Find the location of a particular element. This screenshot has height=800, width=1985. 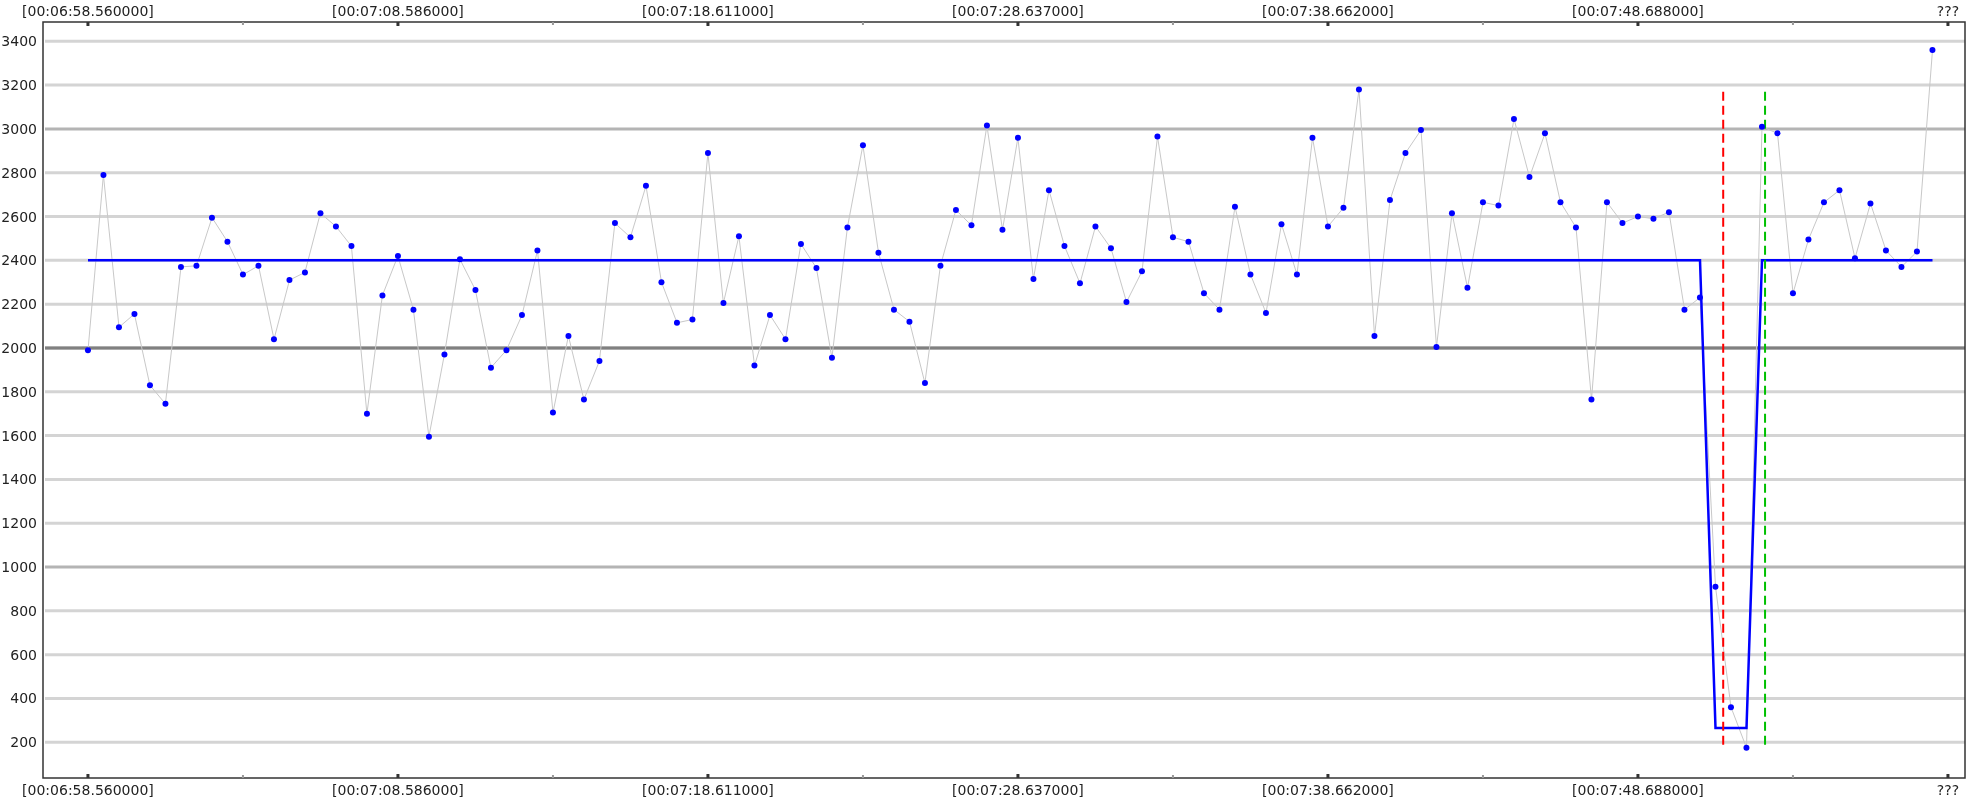

x-tick-label: [00:07:08.586000] is located at coordinates (398, 11).